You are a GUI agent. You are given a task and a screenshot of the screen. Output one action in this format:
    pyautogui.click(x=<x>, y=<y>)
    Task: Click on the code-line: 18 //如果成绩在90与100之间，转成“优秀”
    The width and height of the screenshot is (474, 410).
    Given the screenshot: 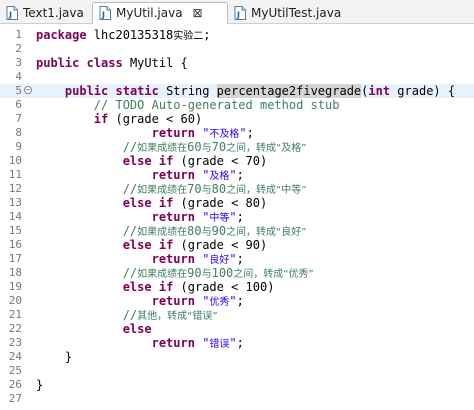 What is the action you would take?
    pyautogui.click(x=237, y=273)
    